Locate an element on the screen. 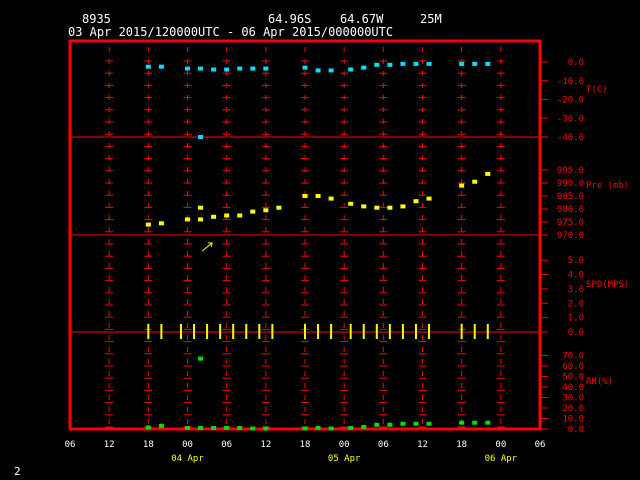  y-tick-label-spd: 4.0 is located at coordinates (576, 276).